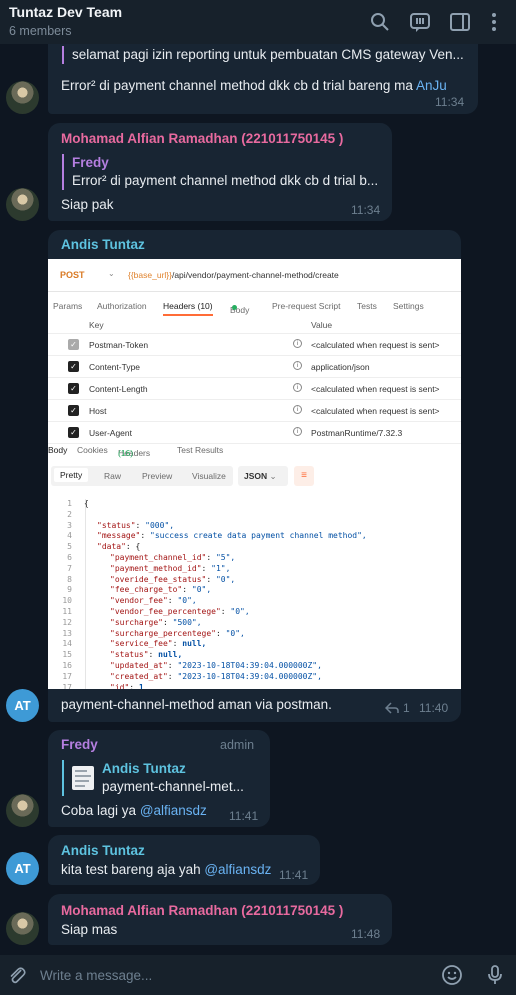 This screenshot has width=516, height=995. I want to click on line-number: 9, so click(69, 590).